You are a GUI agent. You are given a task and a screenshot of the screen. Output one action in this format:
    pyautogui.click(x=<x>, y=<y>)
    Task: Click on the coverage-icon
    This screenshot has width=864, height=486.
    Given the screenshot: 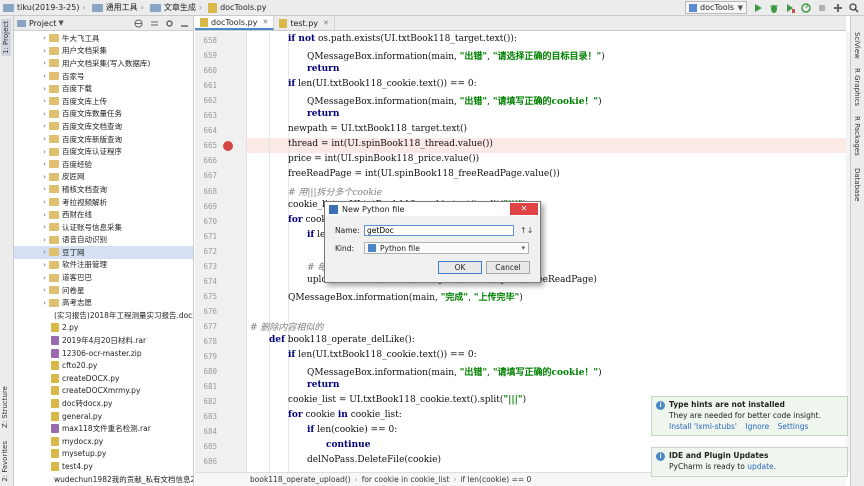 What is the action you would take?
    pyautogui.click(x=790, y=8)
    